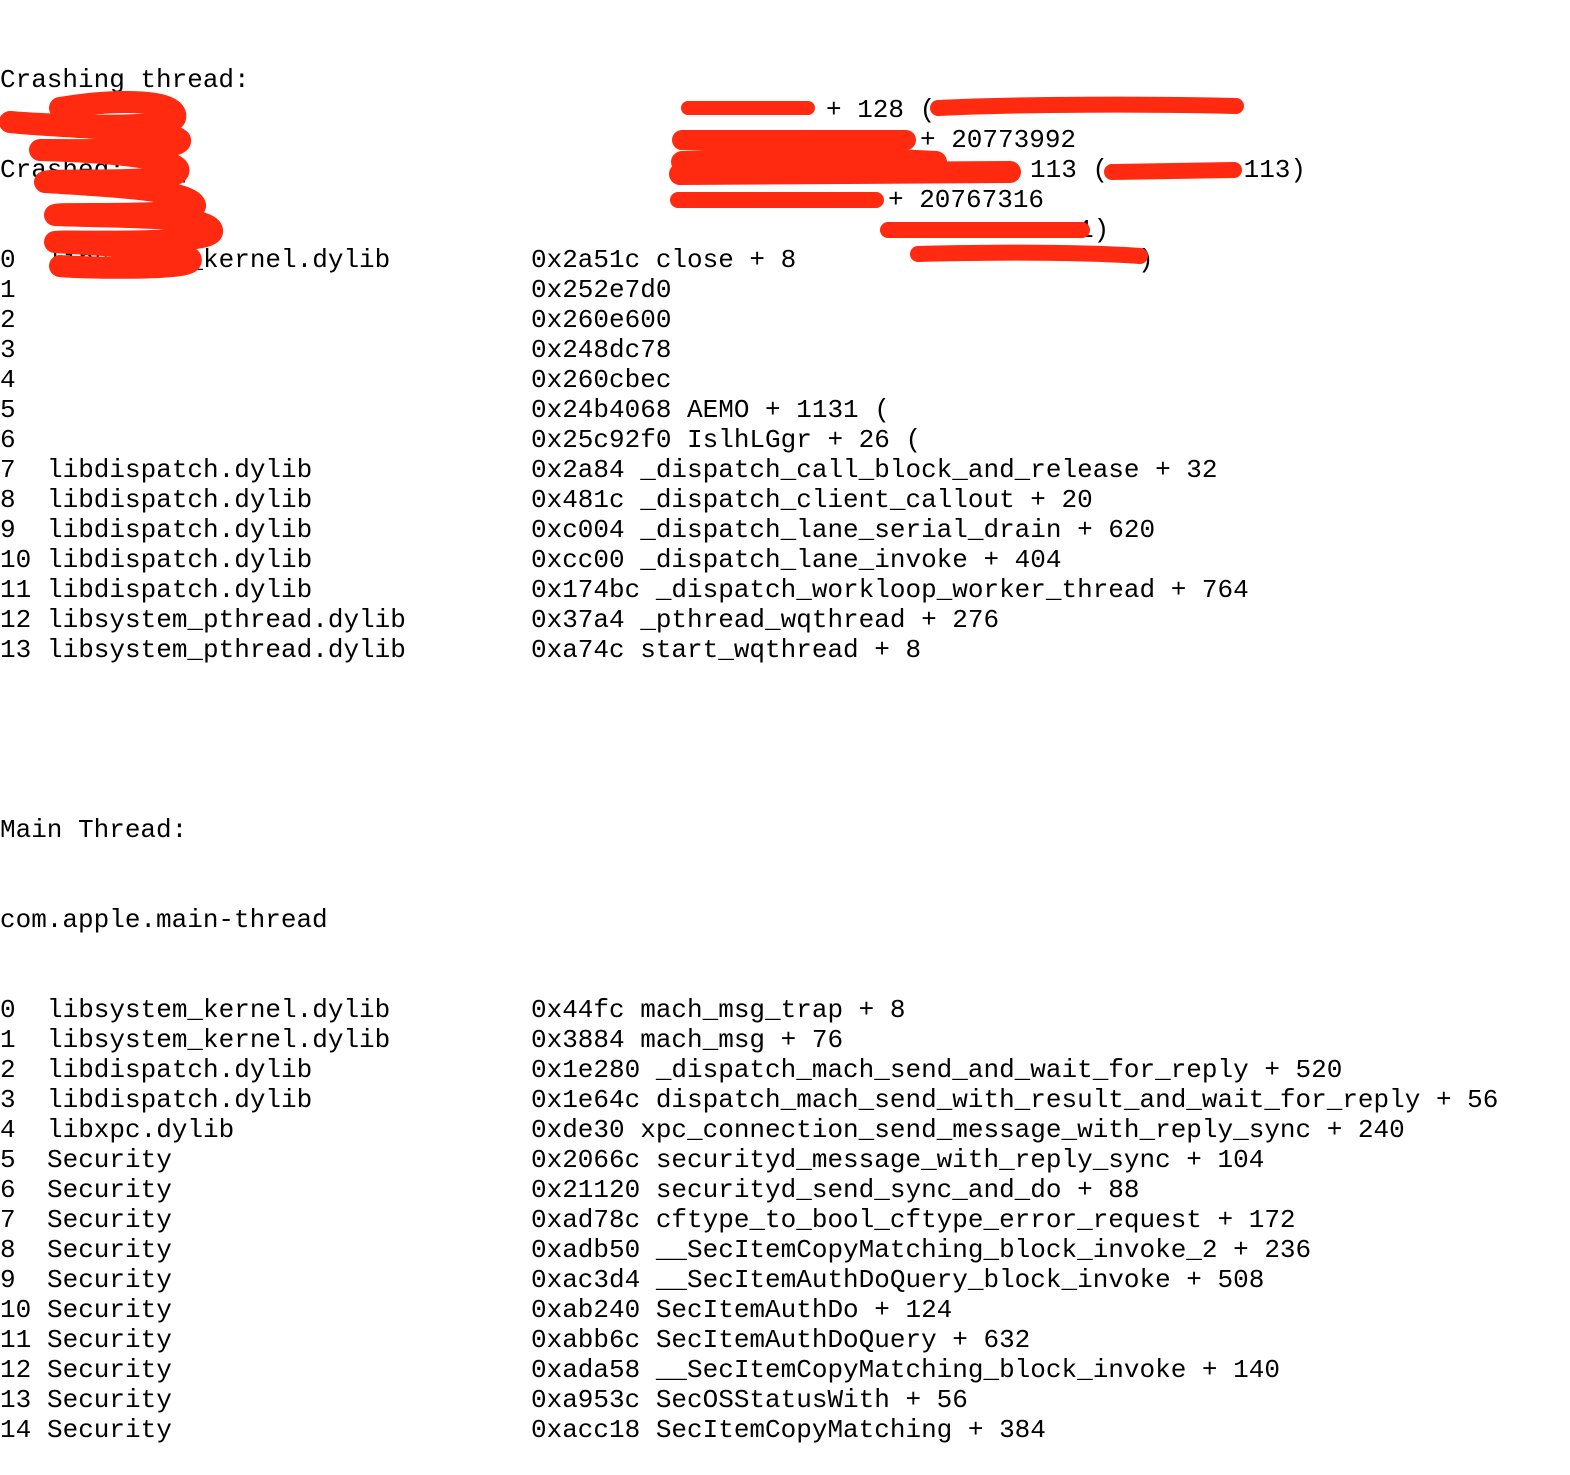  Describe the element at coordinates (788, 1430) in the screenshot. I see `frame-symbol: 0xacc18 SecItemCopyMatching + 384` at that location.